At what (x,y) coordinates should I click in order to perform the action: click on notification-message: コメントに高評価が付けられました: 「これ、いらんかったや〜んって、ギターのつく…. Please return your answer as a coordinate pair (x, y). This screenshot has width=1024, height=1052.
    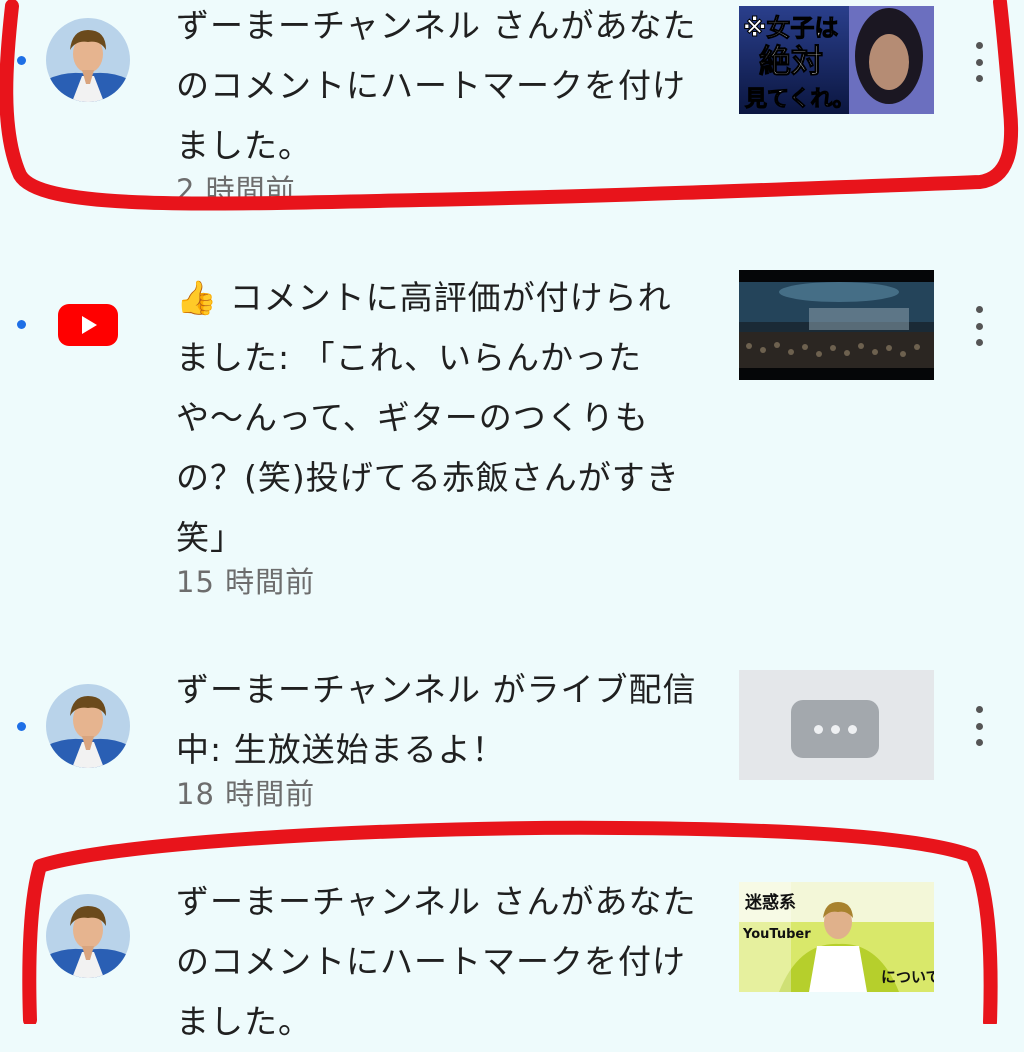
    Looking at the image, I should click on (428, 417).